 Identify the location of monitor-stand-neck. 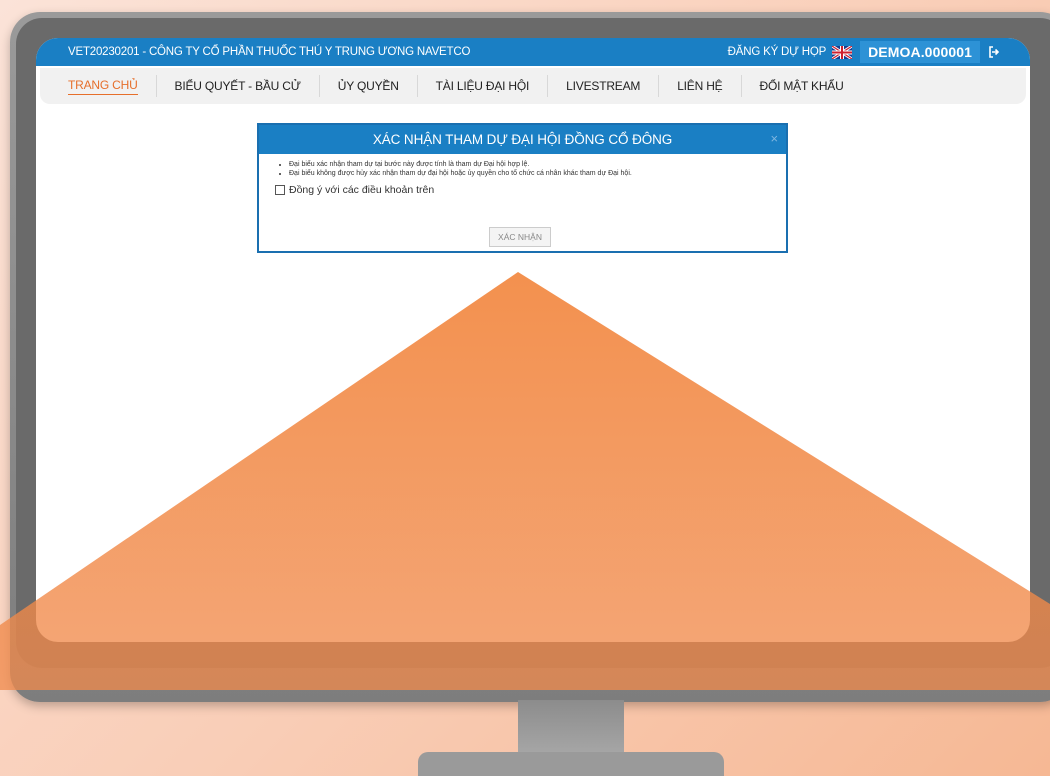
(571, 730).